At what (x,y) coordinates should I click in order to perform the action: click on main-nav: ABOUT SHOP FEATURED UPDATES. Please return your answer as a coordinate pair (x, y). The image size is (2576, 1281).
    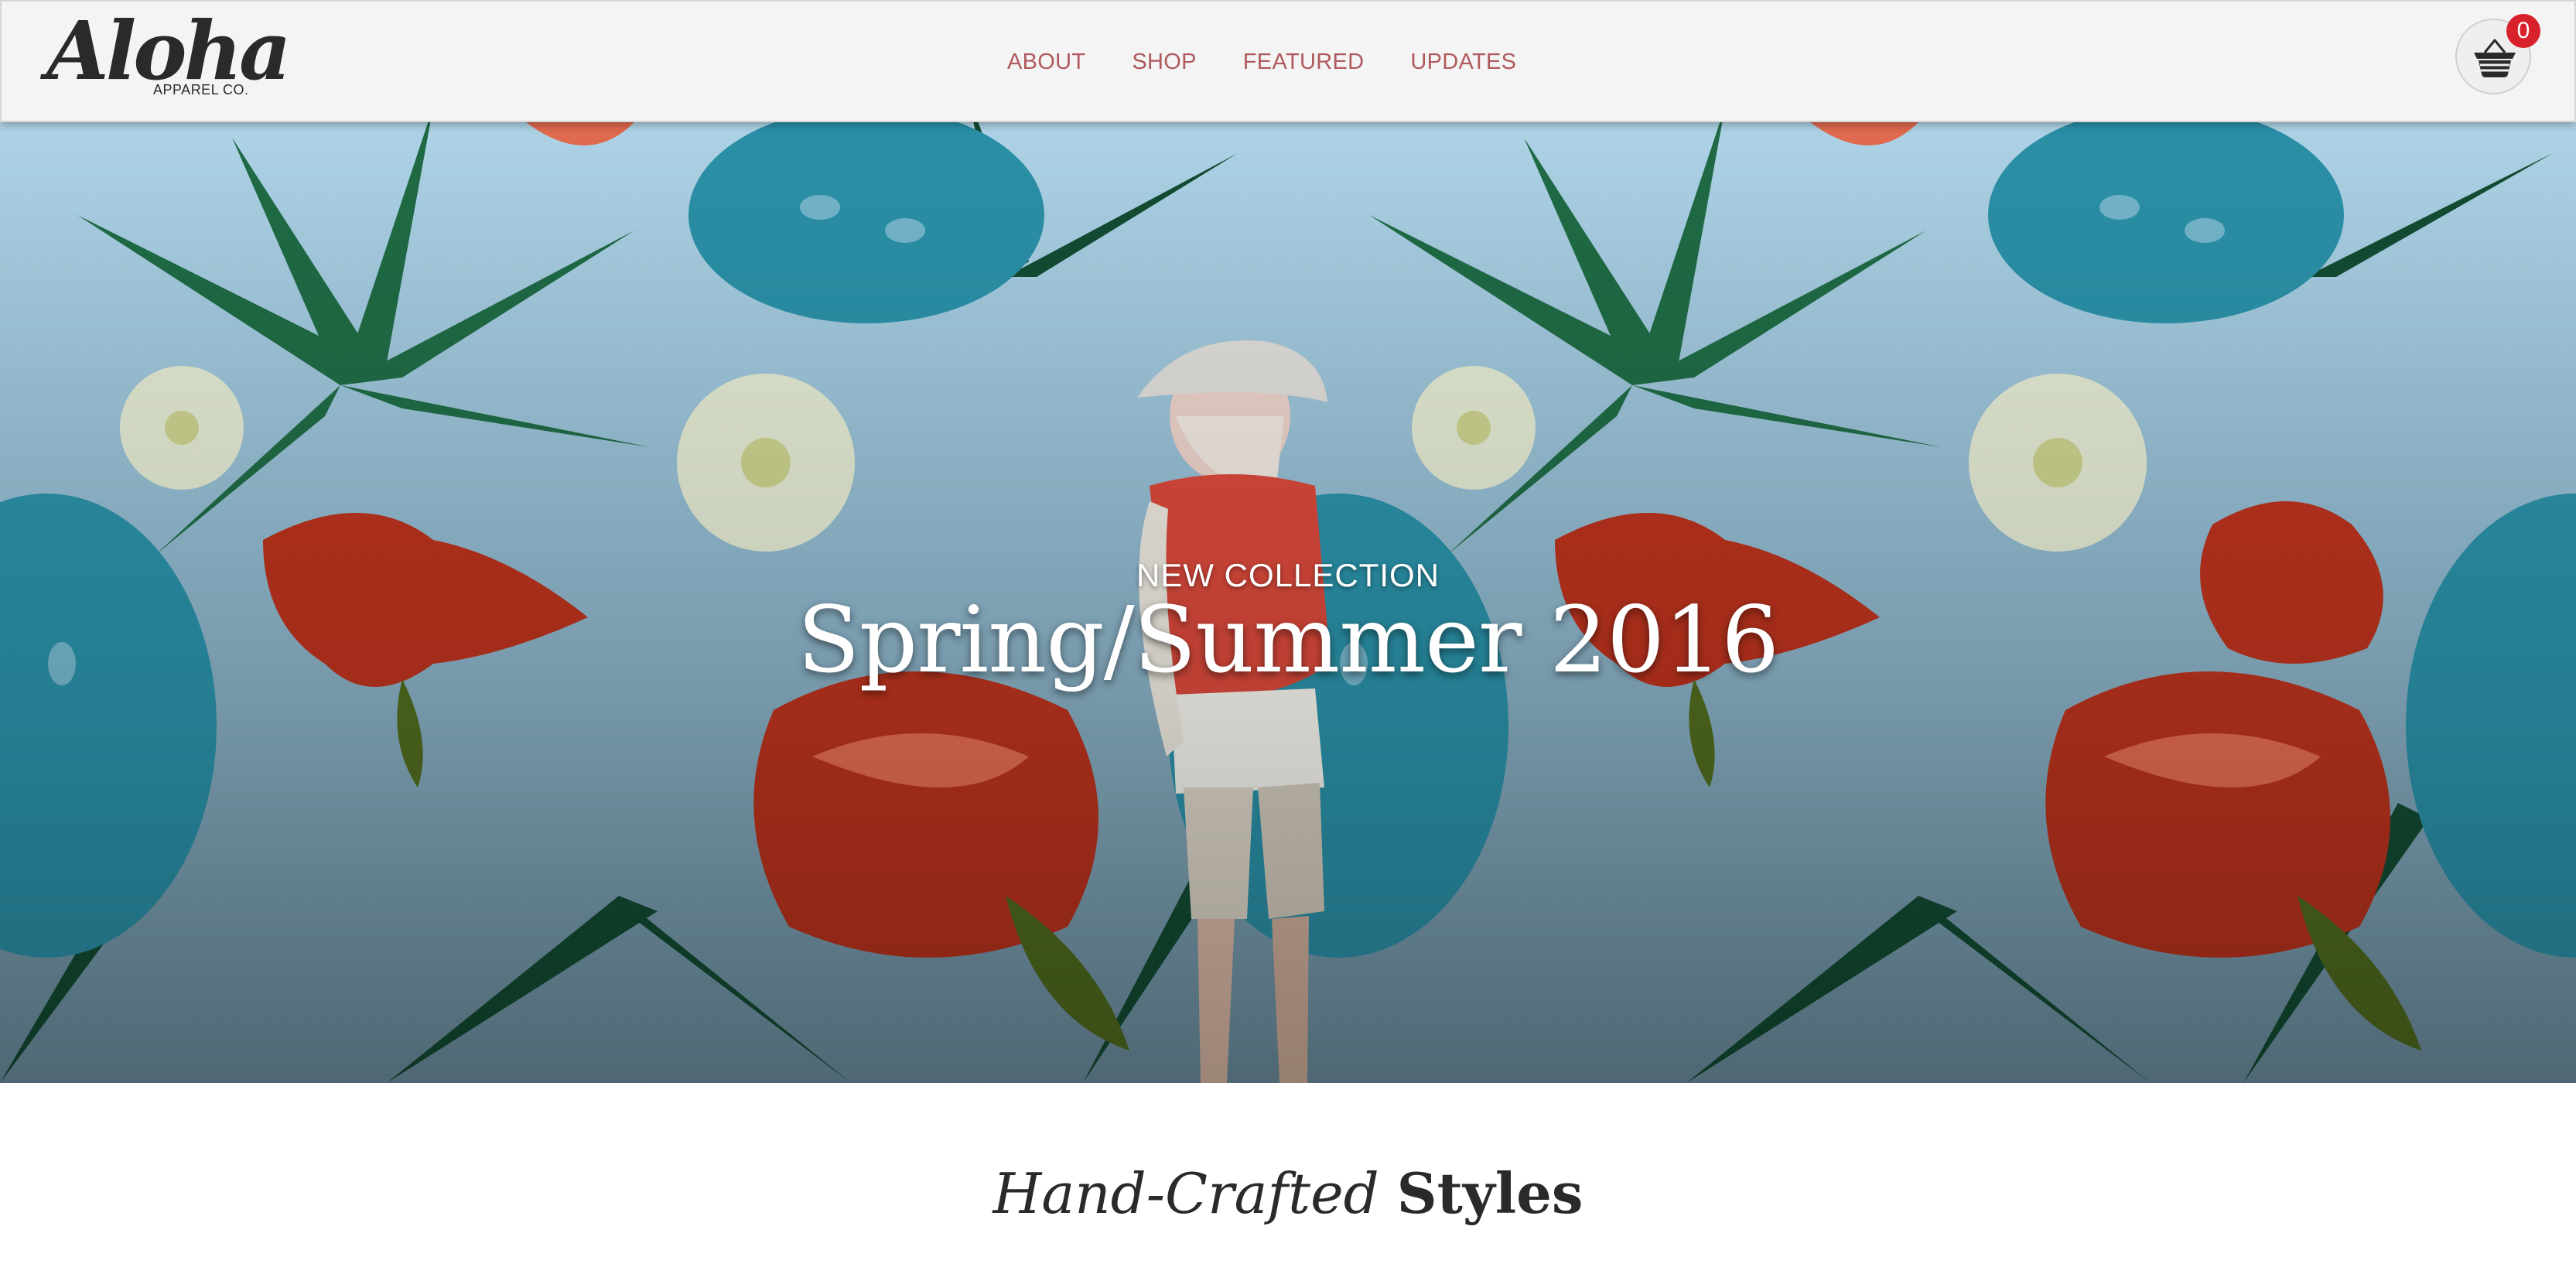
    Looking at the image, I should click on (1261, 62).